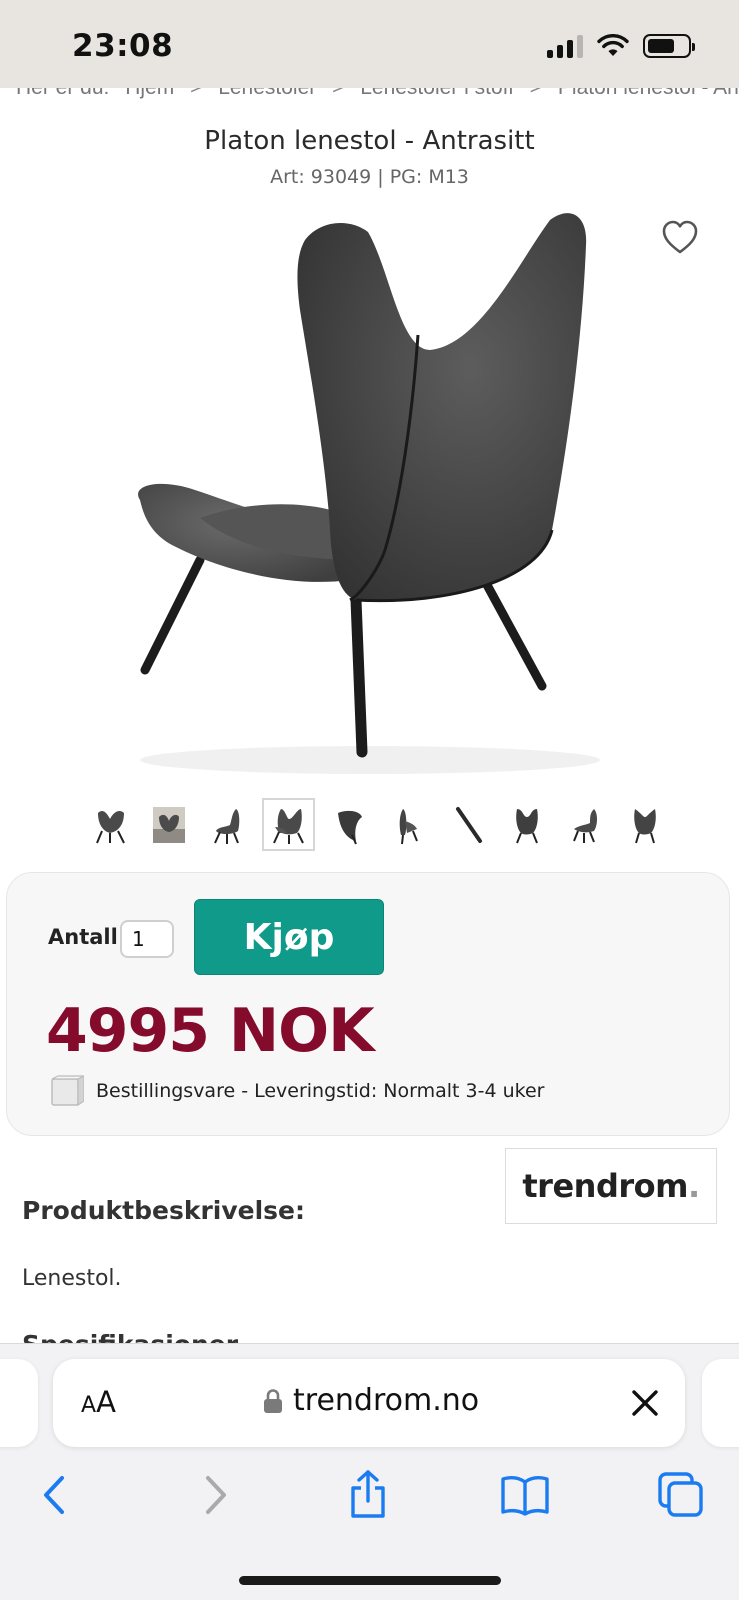 This screenshot has width=739, height=1600. I want to click on browser-toolbar, so click(369, 1505).